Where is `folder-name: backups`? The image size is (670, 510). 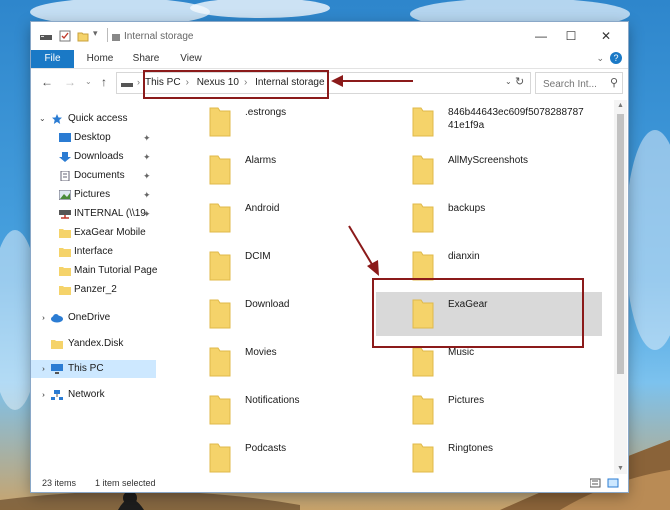
folder-name: backups is located at coordinates (467, 208).